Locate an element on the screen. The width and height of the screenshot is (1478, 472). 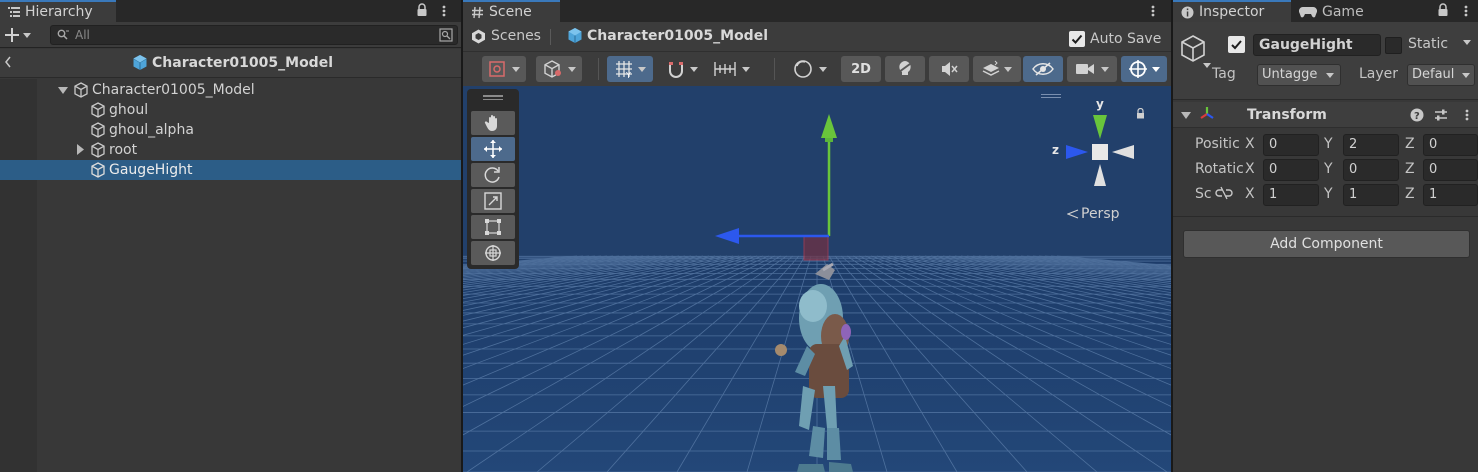
scenes-breadcrumb: Scenes is located at coordinates (506, 36).